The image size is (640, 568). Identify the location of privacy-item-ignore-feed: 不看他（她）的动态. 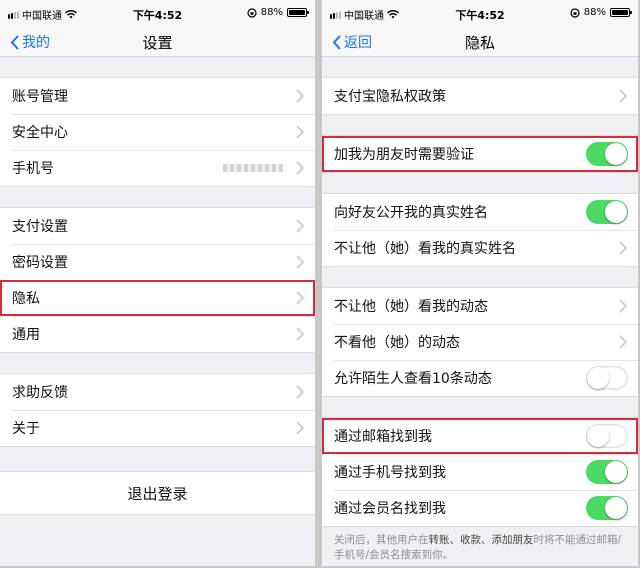
(480, 342).